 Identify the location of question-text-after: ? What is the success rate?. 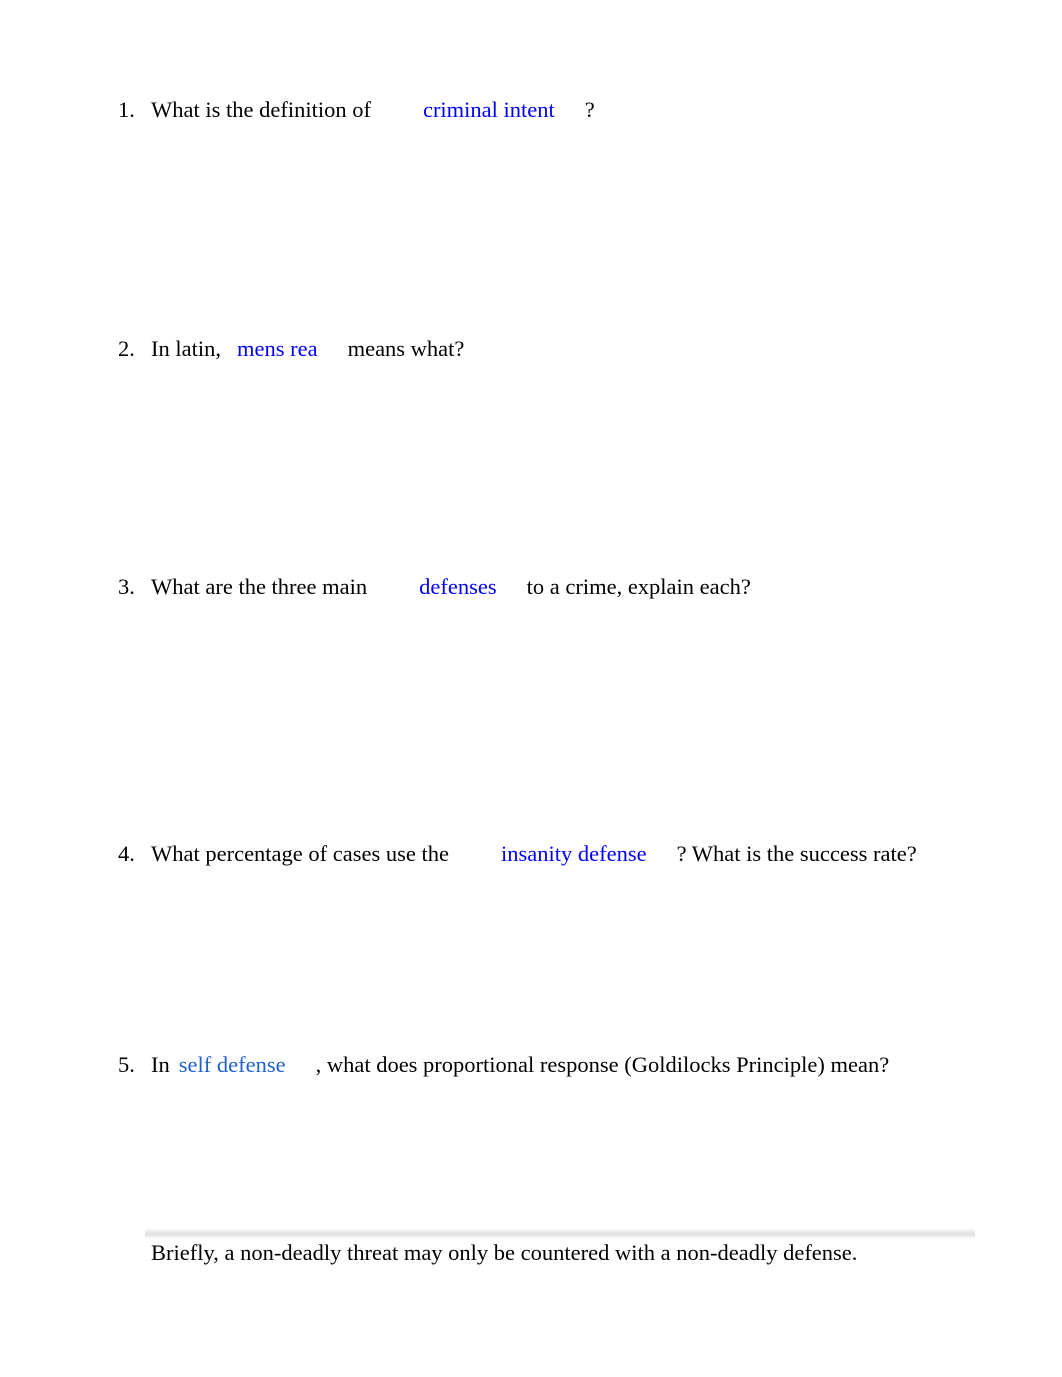
(796, 853).